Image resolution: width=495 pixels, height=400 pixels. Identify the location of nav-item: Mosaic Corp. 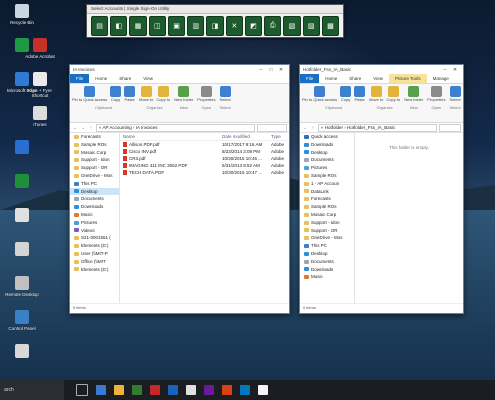
(327, 215).